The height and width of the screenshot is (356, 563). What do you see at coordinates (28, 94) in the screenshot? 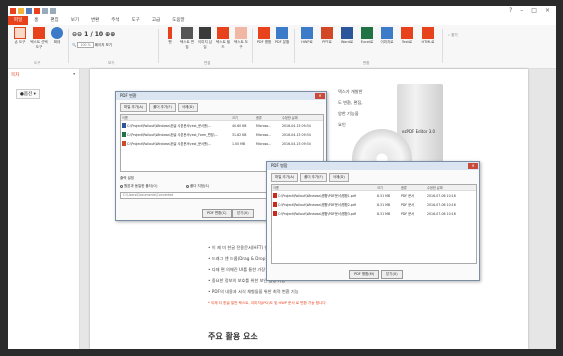
I see `sidebar-options-dropdown: ●옵션 ▾` at bounding box center [28, 94].